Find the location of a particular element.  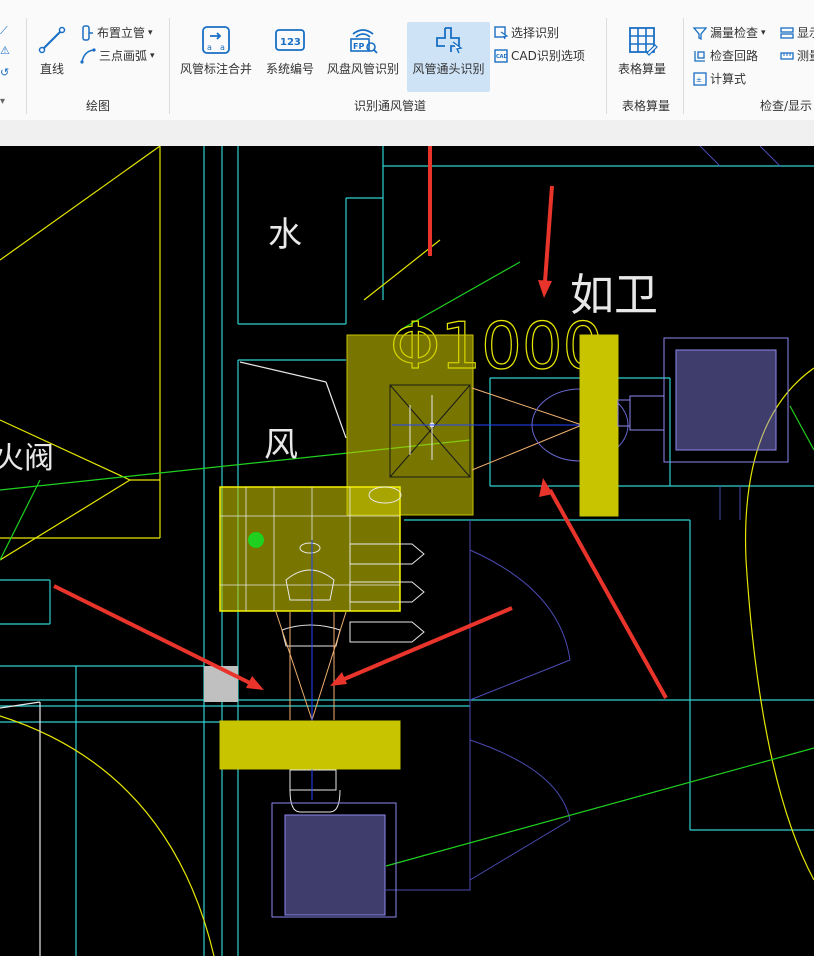

arrow-to-upper-fitting is located at coordinates (608, 594).